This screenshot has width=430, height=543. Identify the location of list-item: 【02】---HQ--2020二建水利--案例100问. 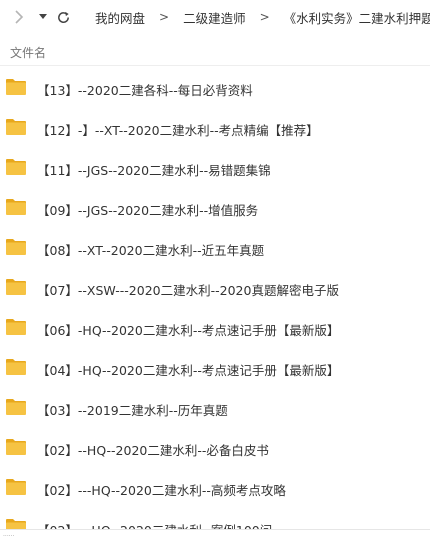
(215, 519).